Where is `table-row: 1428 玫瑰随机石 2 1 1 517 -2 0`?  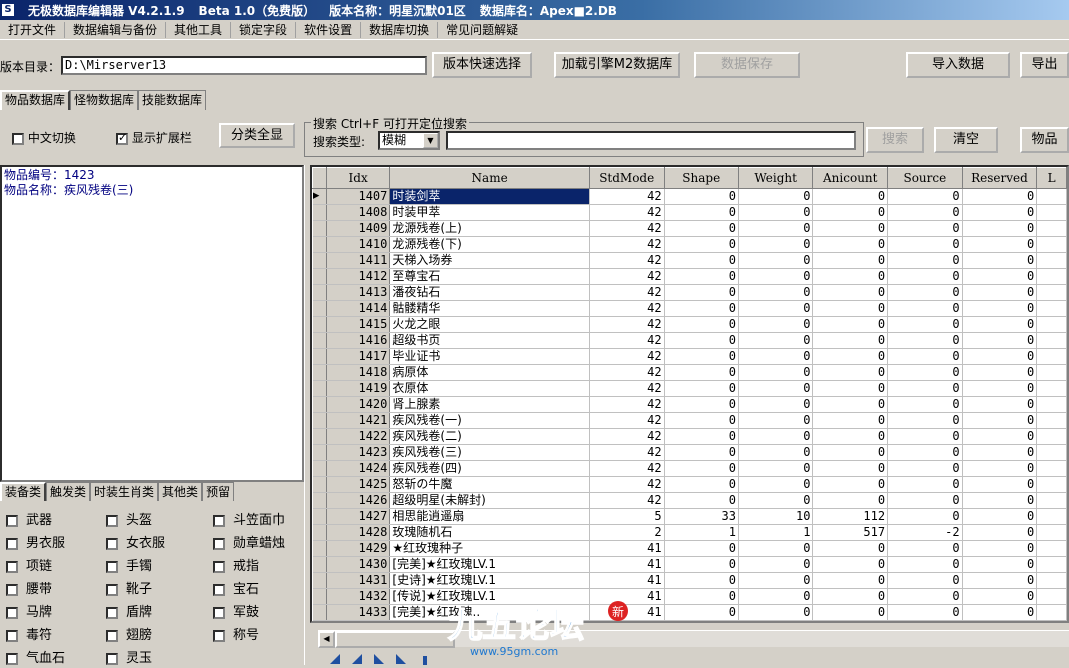
table-row: 1428 玫瑰随机石 2 1 1 517 -2 0 is located at coordinates (689, 532).